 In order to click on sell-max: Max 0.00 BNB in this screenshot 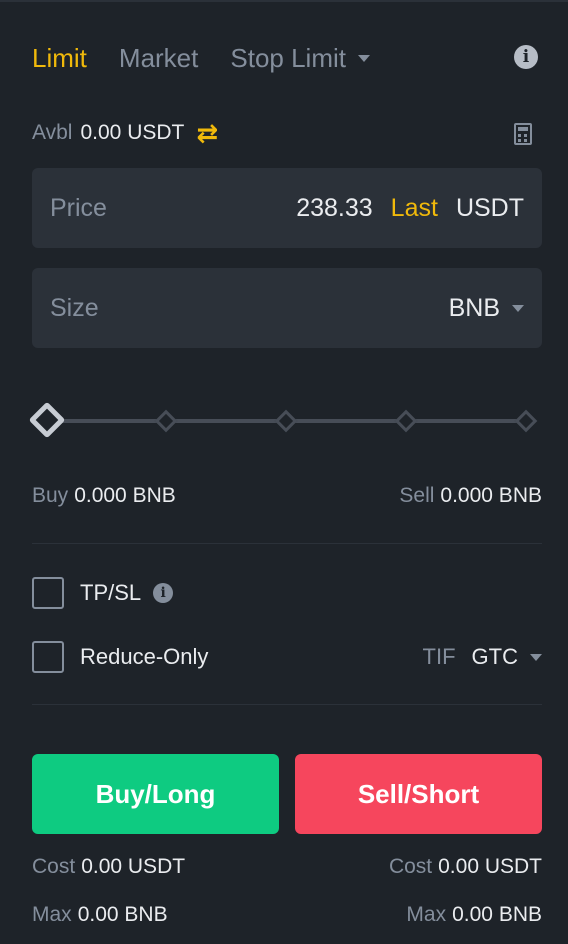, I will do `click(474, 915)`.